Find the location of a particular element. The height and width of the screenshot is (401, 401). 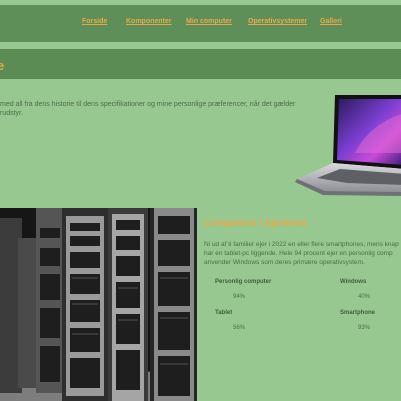

nav-link-galleri: Galleri is located at coordinates (331, 21).